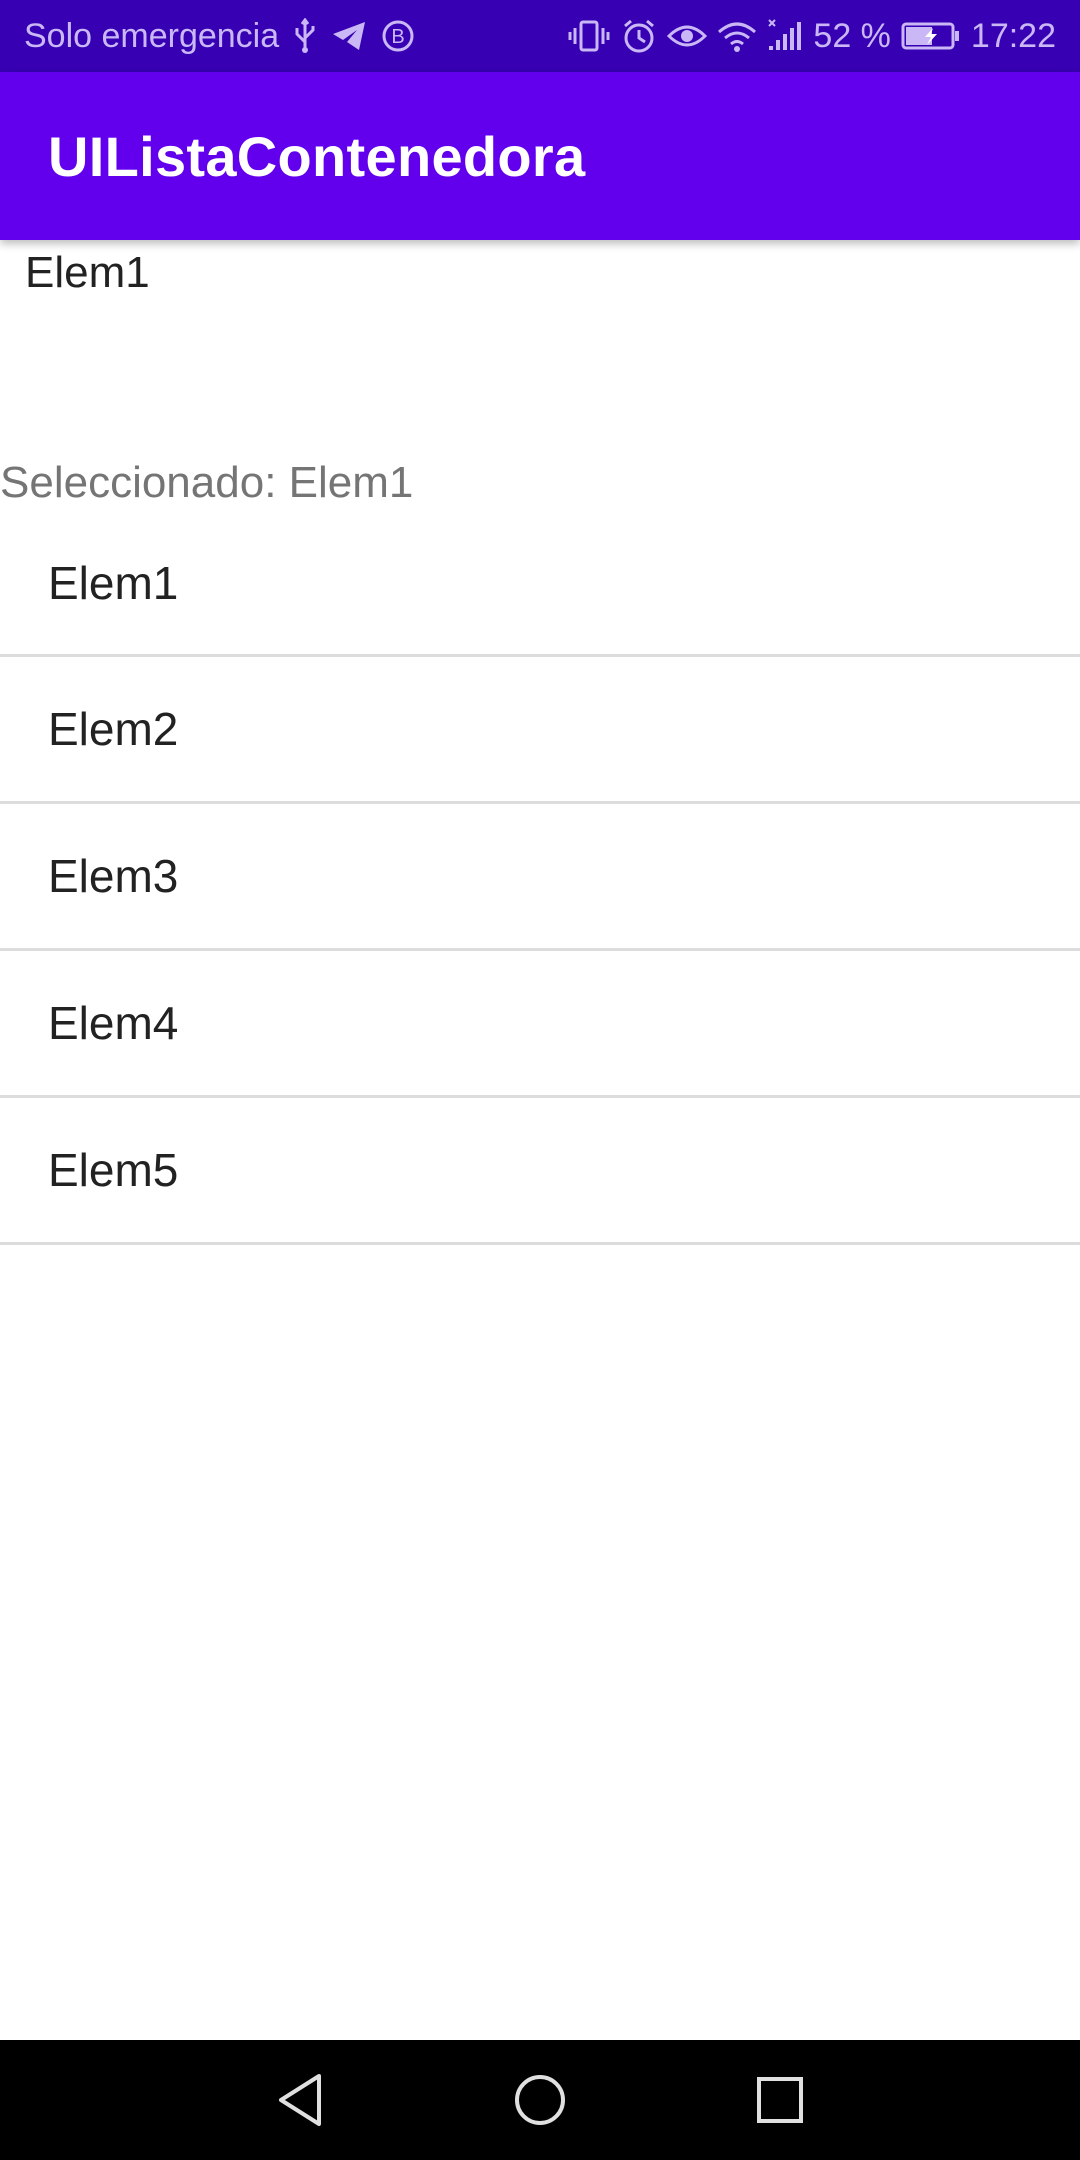 The width and height of the screenshot is (1080, 2160). Describe the element at coordinates (87, 273) in the screenshot. I see `spinner-selected-value: Elem1` at that location.